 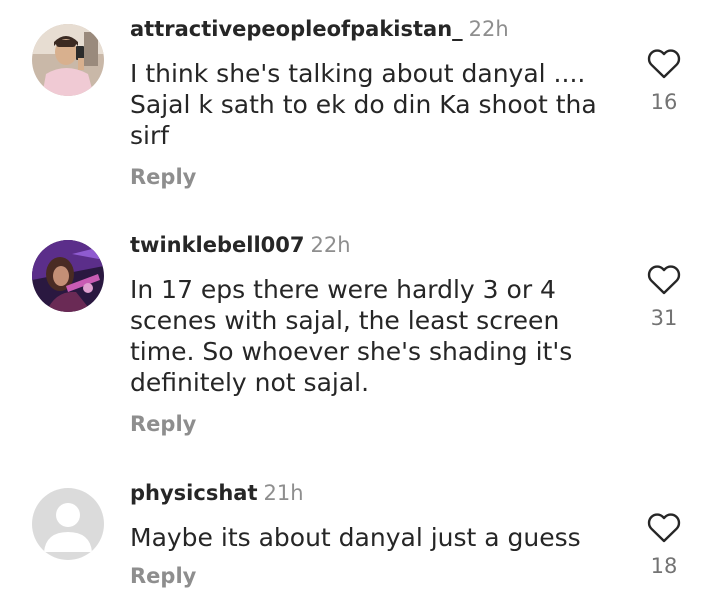 What do you see at coordinates (296, 29) in the screenshot?
I see `username-link: attractivepeopleofpakistan_` at bounding box center [296, 29].